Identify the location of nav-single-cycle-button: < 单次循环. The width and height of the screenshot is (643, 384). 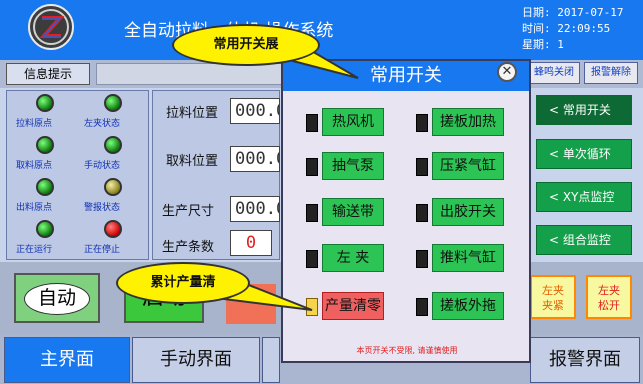
(584, 154).